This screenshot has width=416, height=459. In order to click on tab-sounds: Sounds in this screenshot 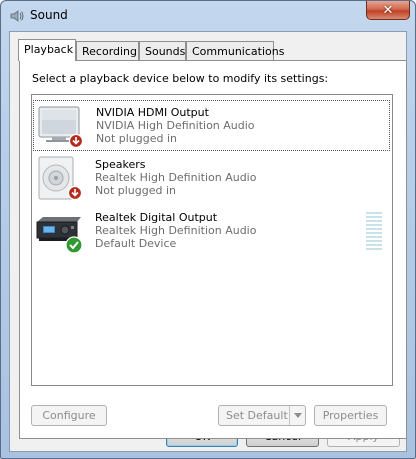, I will do `click(162, 51)`.